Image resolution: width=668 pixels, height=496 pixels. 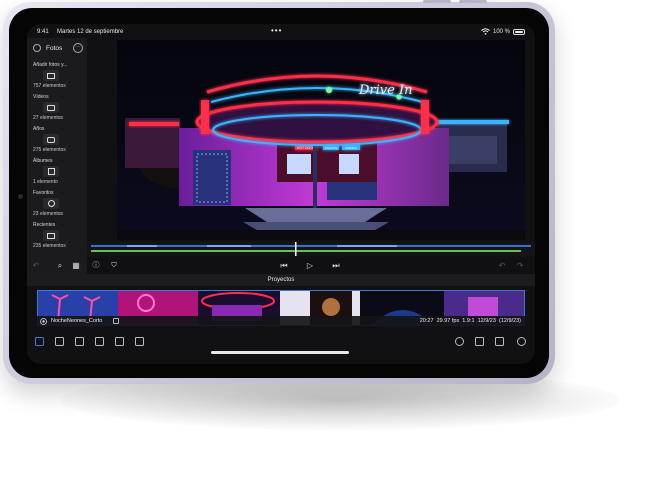 I want to click on multitasking-dots: •••, so click(x=276, y=30).